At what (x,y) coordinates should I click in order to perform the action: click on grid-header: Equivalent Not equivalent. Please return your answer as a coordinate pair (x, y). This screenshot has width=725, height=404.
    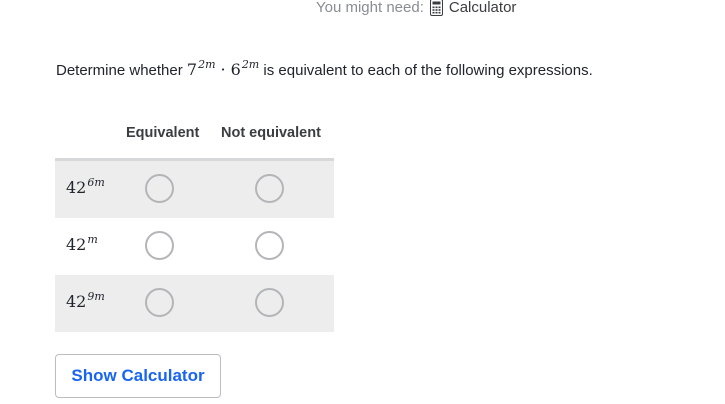
    Looking at the image, I should click on (194, 140).